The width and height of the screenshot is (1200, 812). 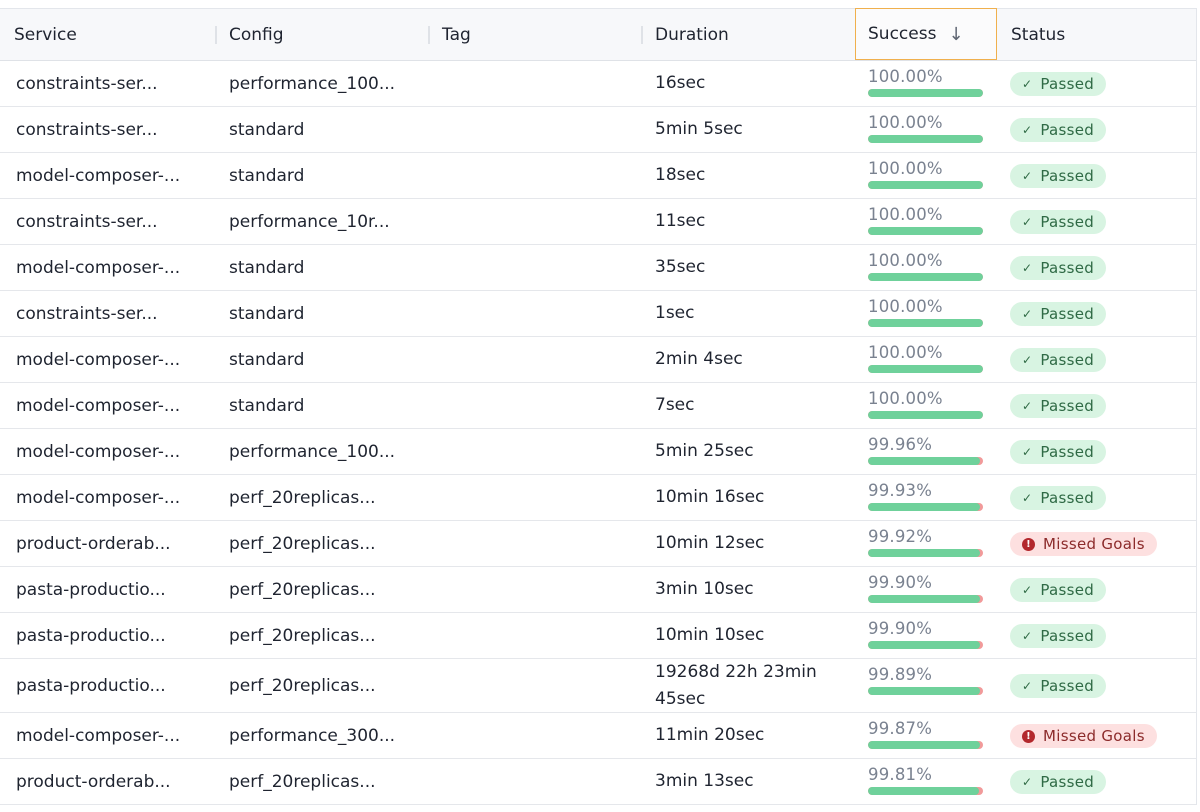 What do you see at coordinates (1096, 34) in the screenshot?
I see `column-header-status: Status` at bounding box center [1096, 34].